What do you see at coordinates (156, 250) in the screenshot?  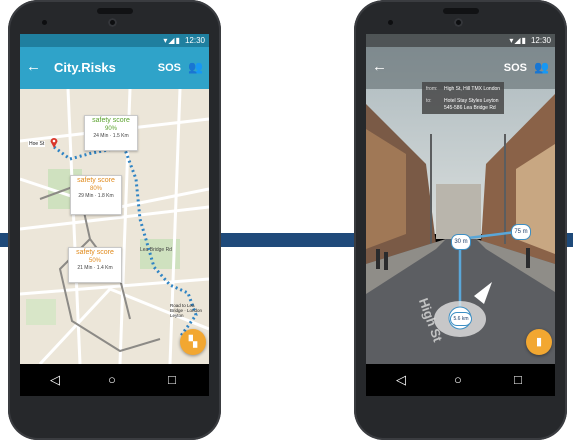 I see `street-label: Lea Bridge Rd` at bounding box center [156, 250].